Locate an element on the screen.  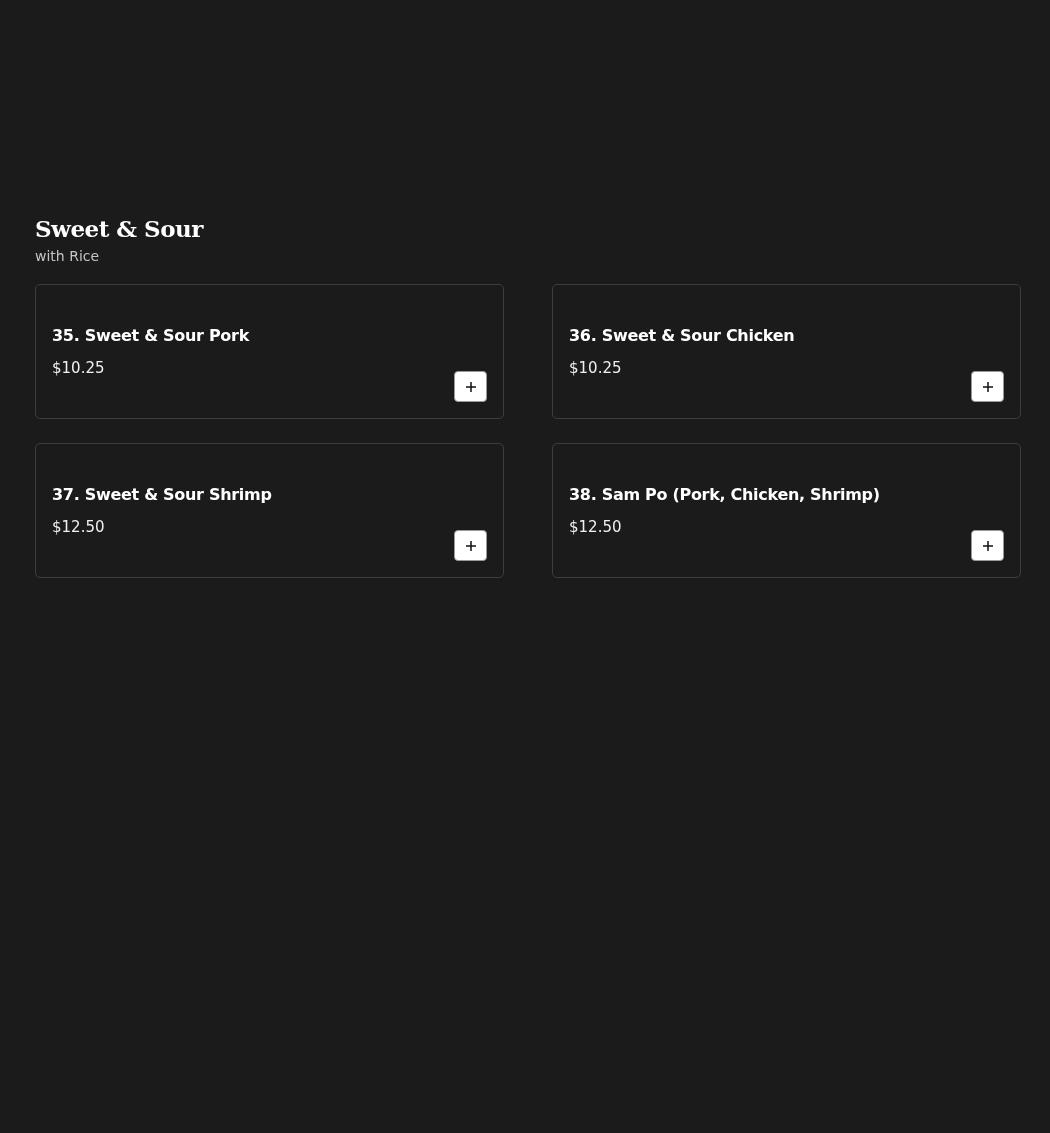
menu-item-card: 37. Sweet & Sour Shrimp $12.50 is located at coordinates (269, 510).